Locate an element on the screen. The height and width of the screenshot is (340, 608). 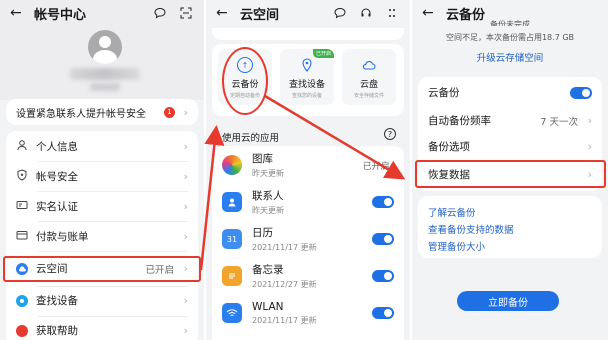
backup-now-button: 立即备份 is located at coordinates (508, 301).